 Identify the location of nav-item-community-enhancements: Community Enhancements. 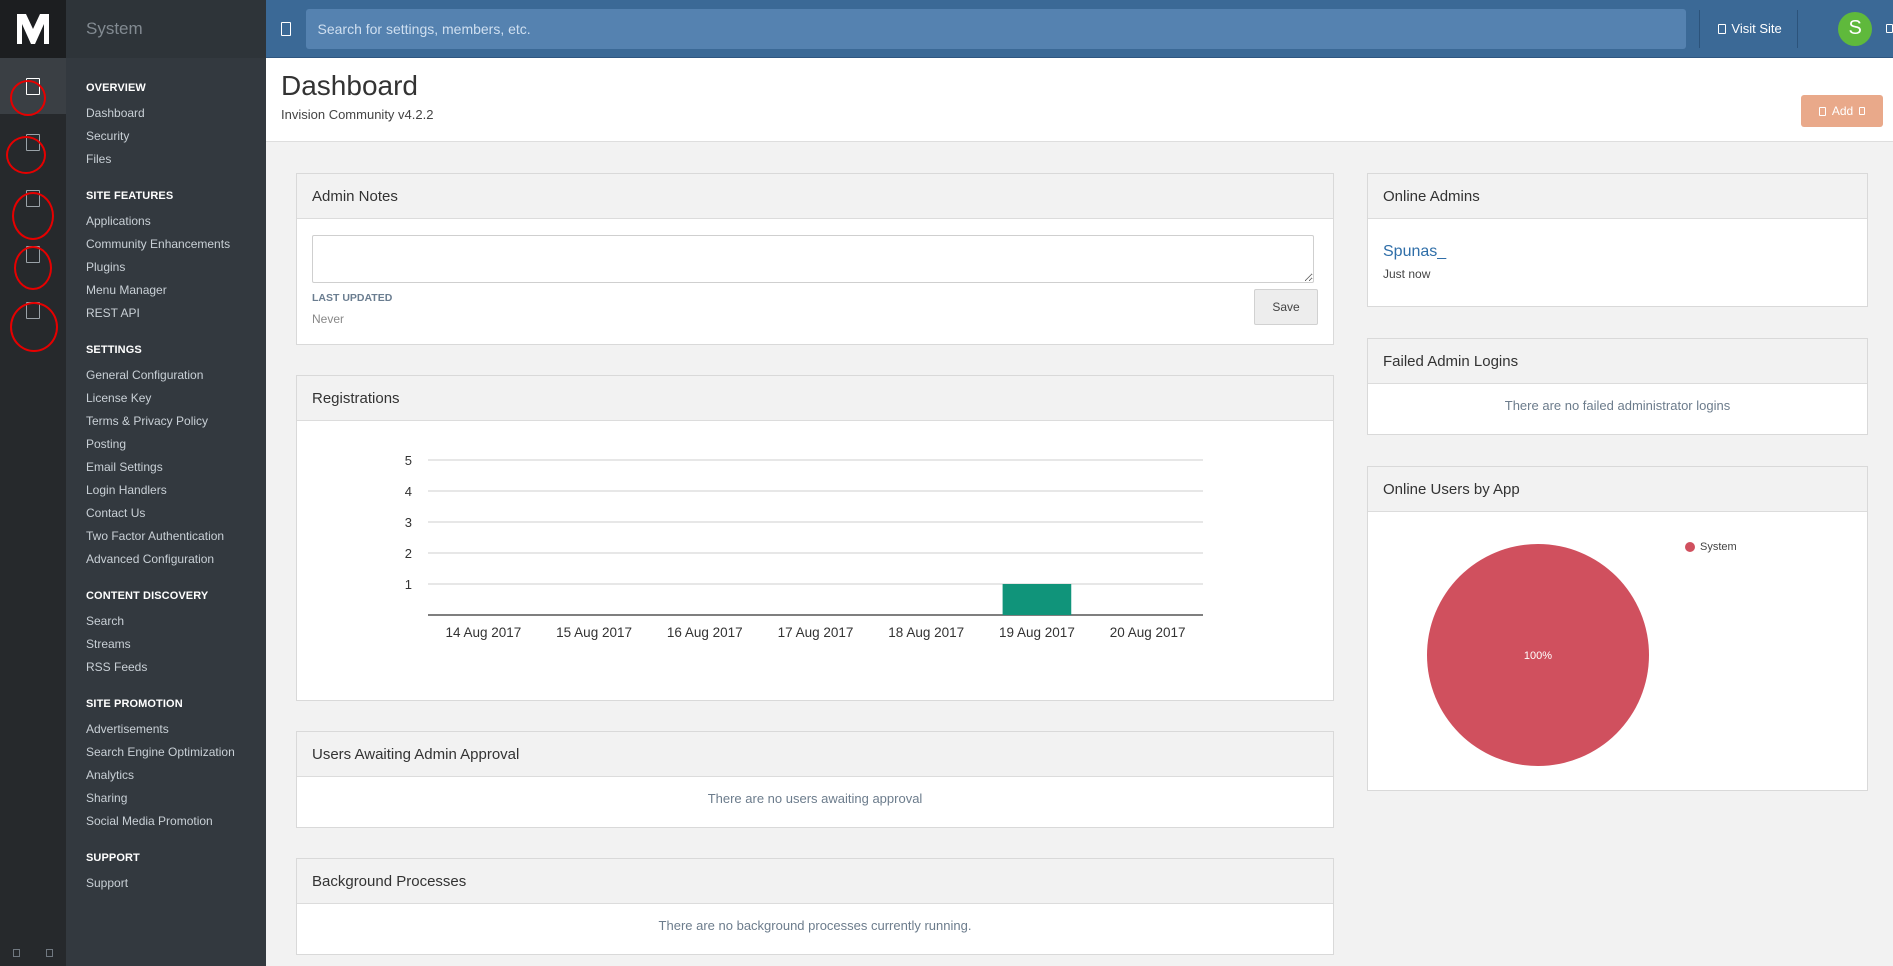
(176, 244).